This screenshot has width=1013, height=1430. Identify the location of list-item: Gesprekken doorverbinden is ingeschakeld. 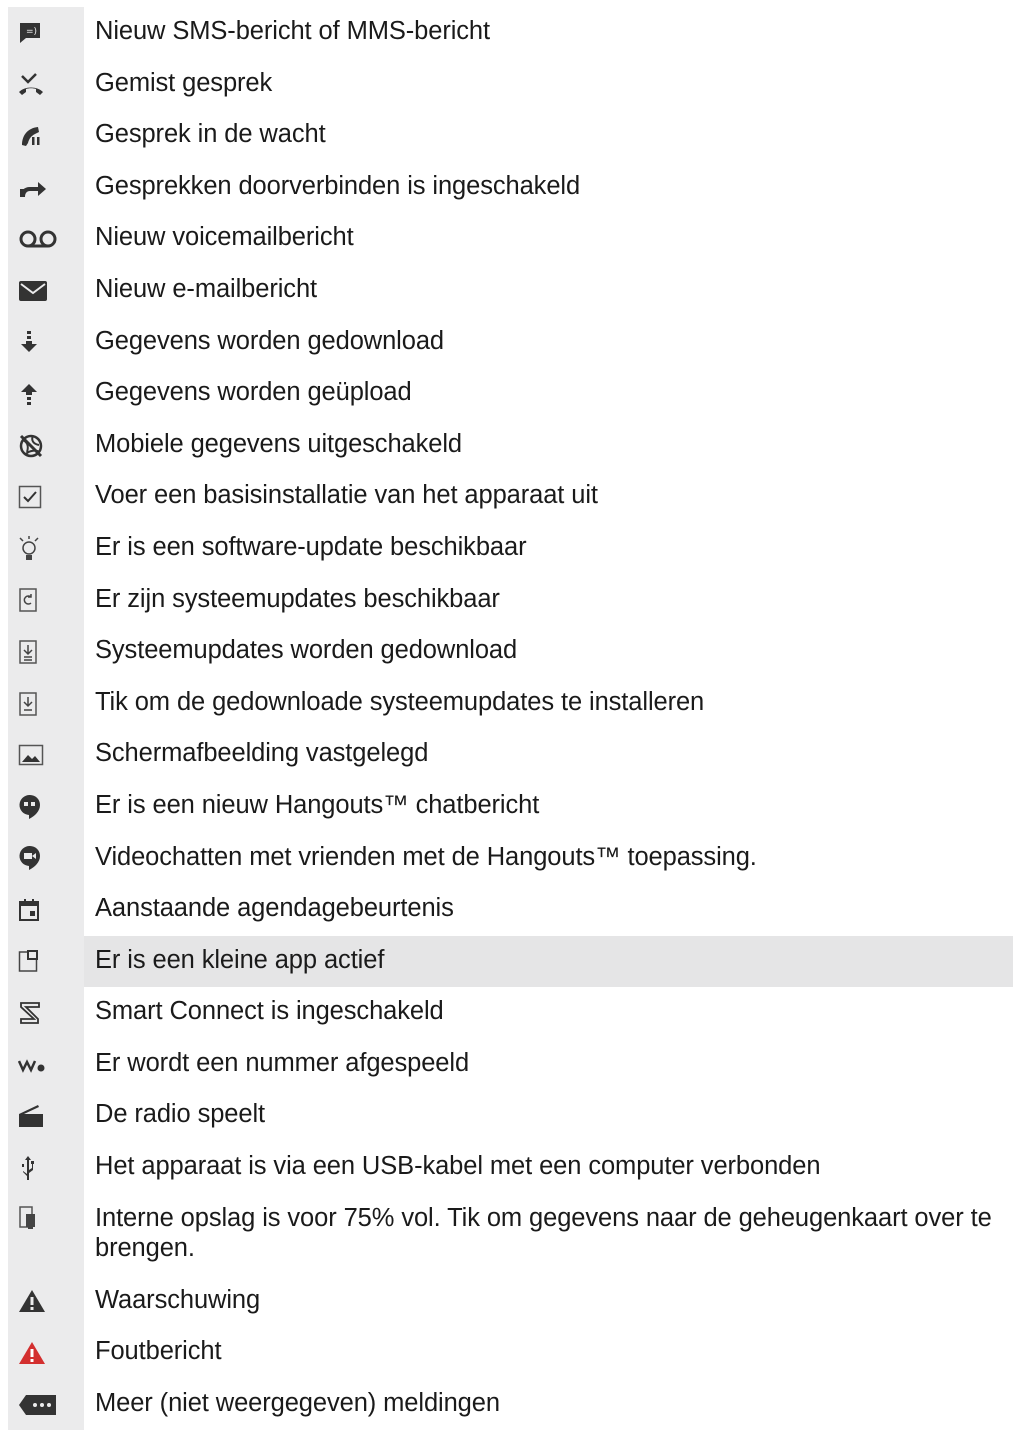
(506, 187).